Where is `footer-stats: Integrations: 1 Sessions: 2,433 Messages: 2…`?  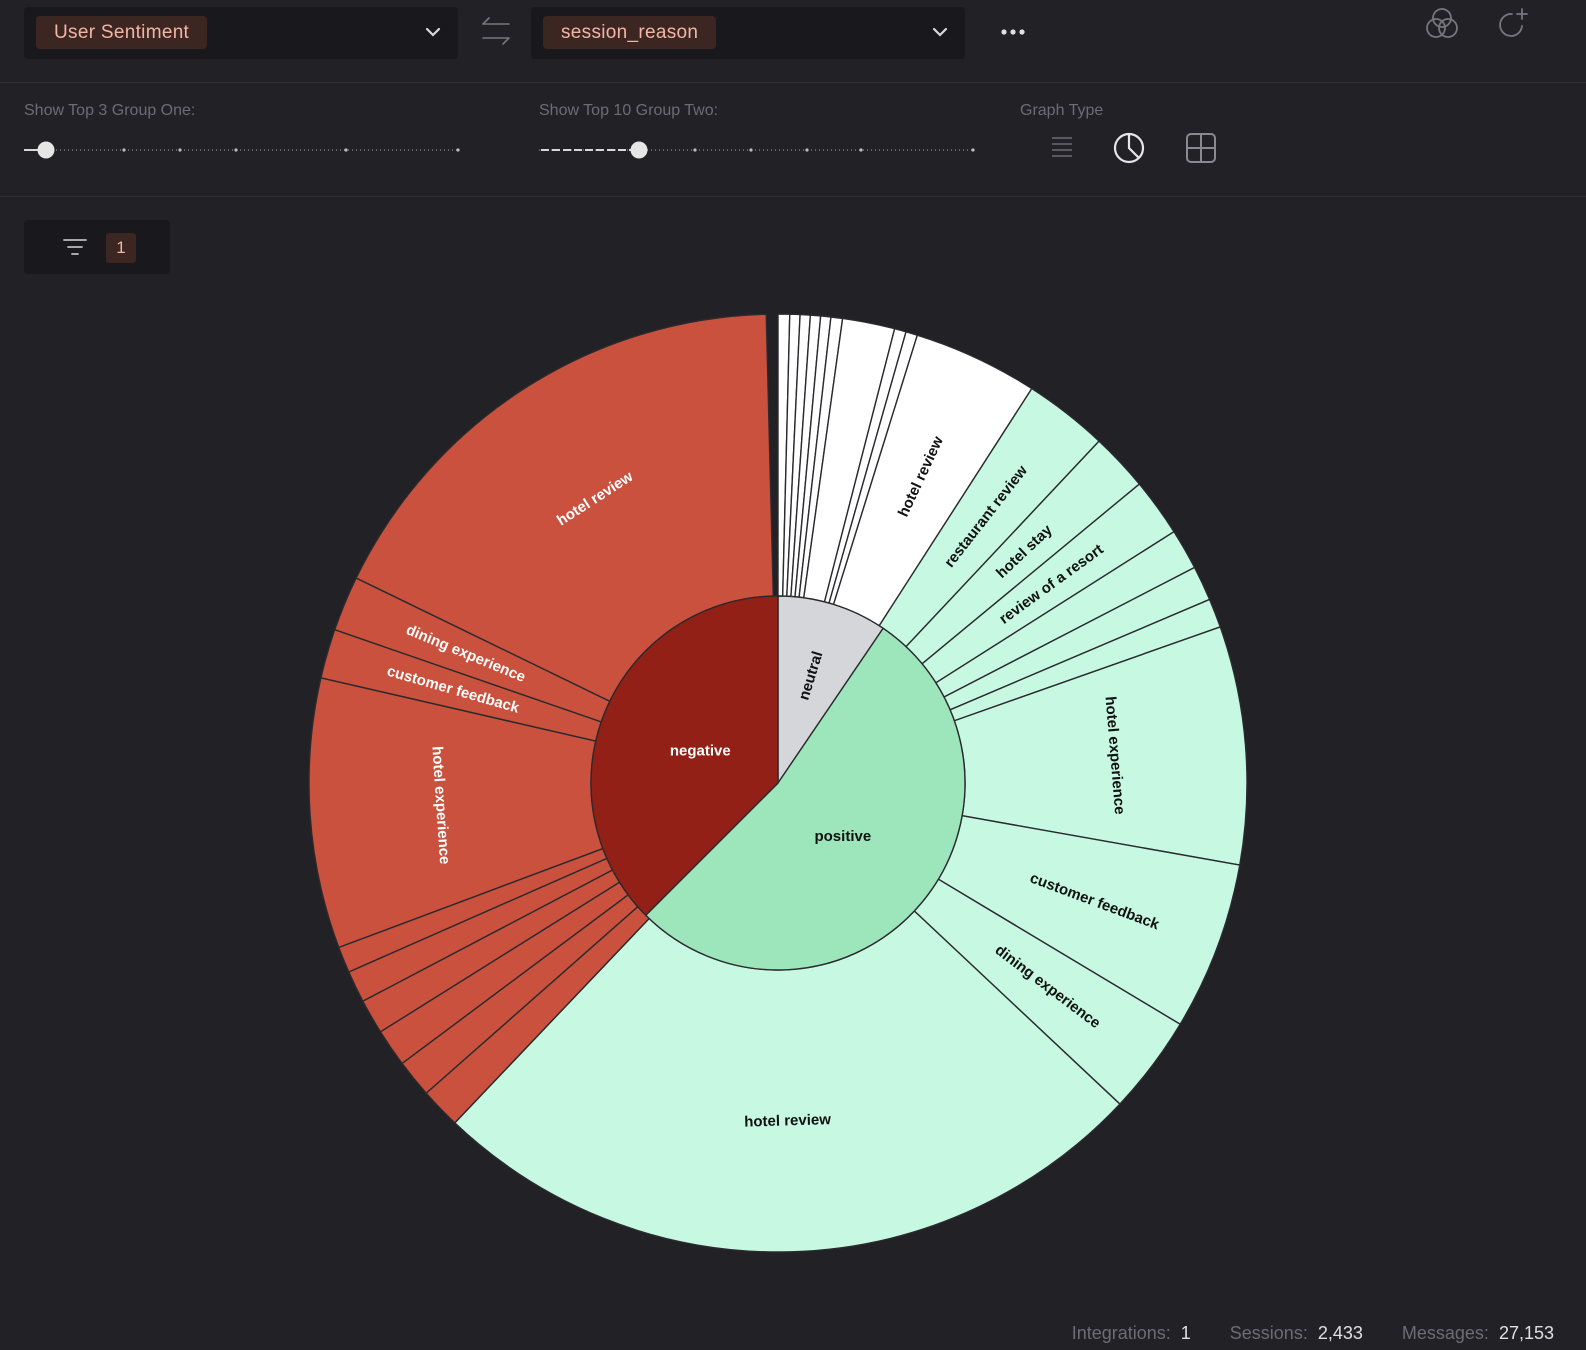
footer-stats: Integrations: 1 Sessions: 2,433 Messages: 2… is located at coordinates (1313, 1333).